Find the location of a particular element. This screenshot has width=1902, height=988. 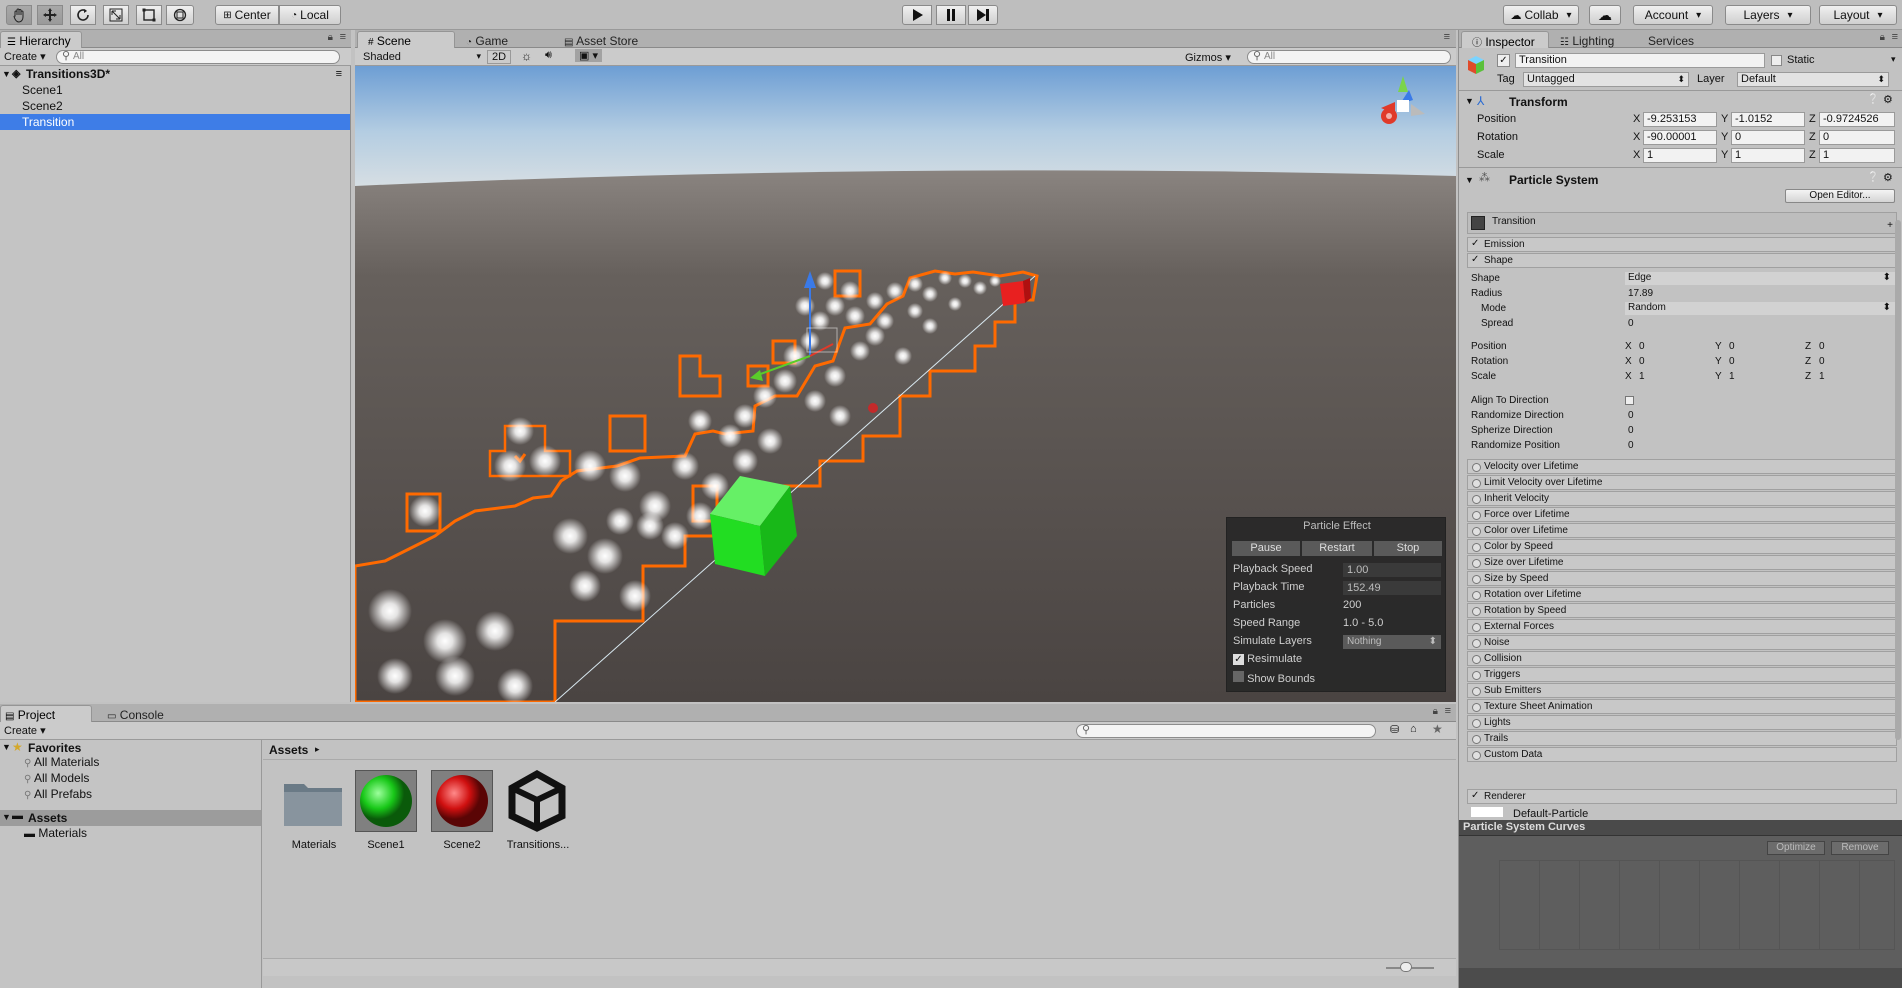

mode-2d-button: 2D is located at coordinates (499, 57).